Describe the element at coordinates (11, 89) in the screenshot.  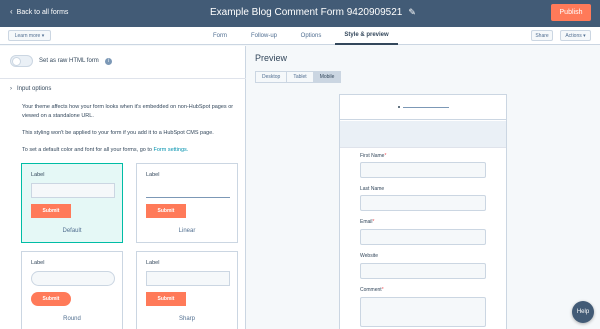
I see `chevron-down-icon: ›` at that location.